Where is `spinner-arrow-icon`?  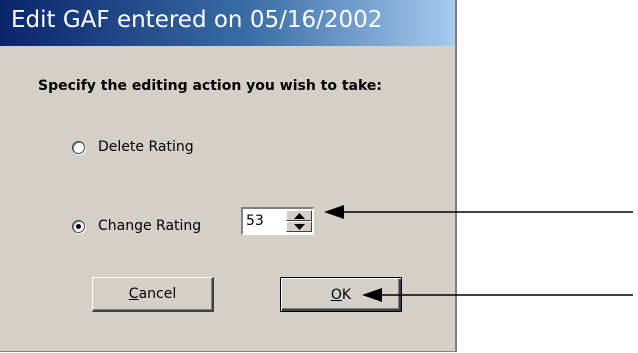
spinner-arrow-icon is located at coordinates (478, 212).